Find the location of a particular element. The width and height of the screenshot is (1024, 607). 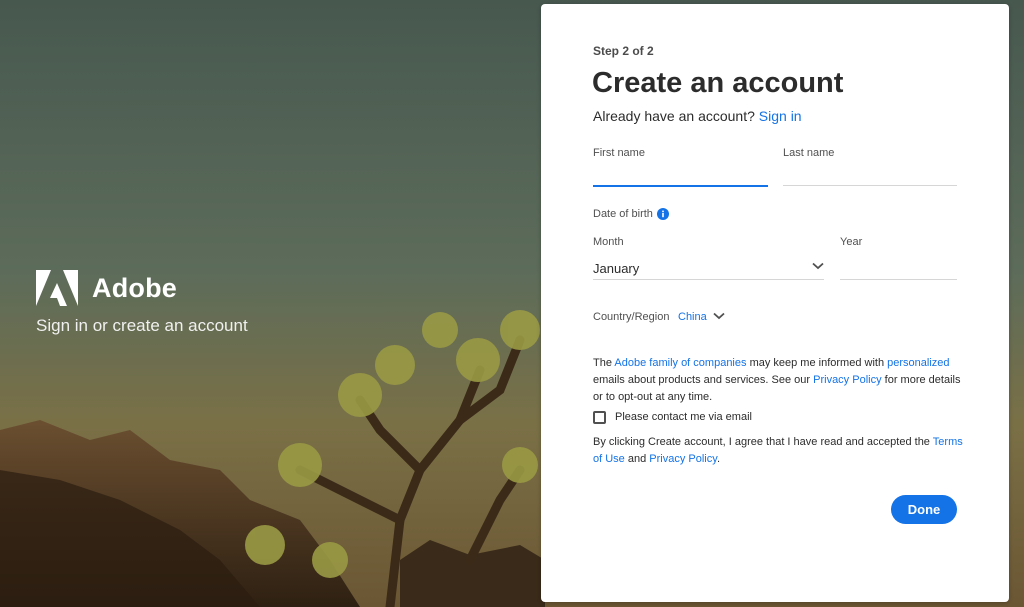

consent-text-part1: The is located at coordinates (602, 363).